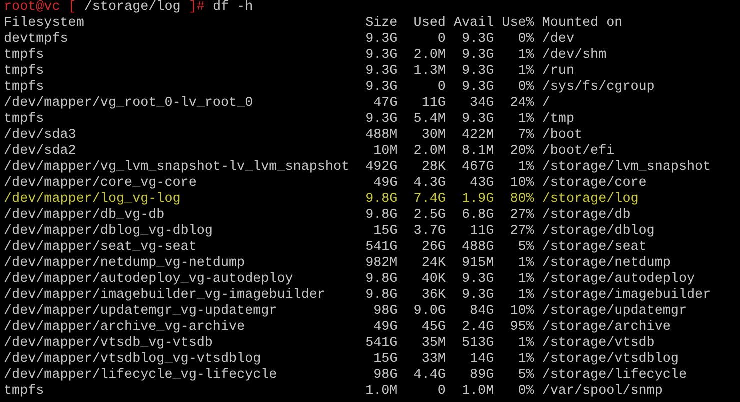  What do you see at coordinates (385, 328) in the screenshot?
I see `table-cell-text: 49G` at bounding box center [385, 328].